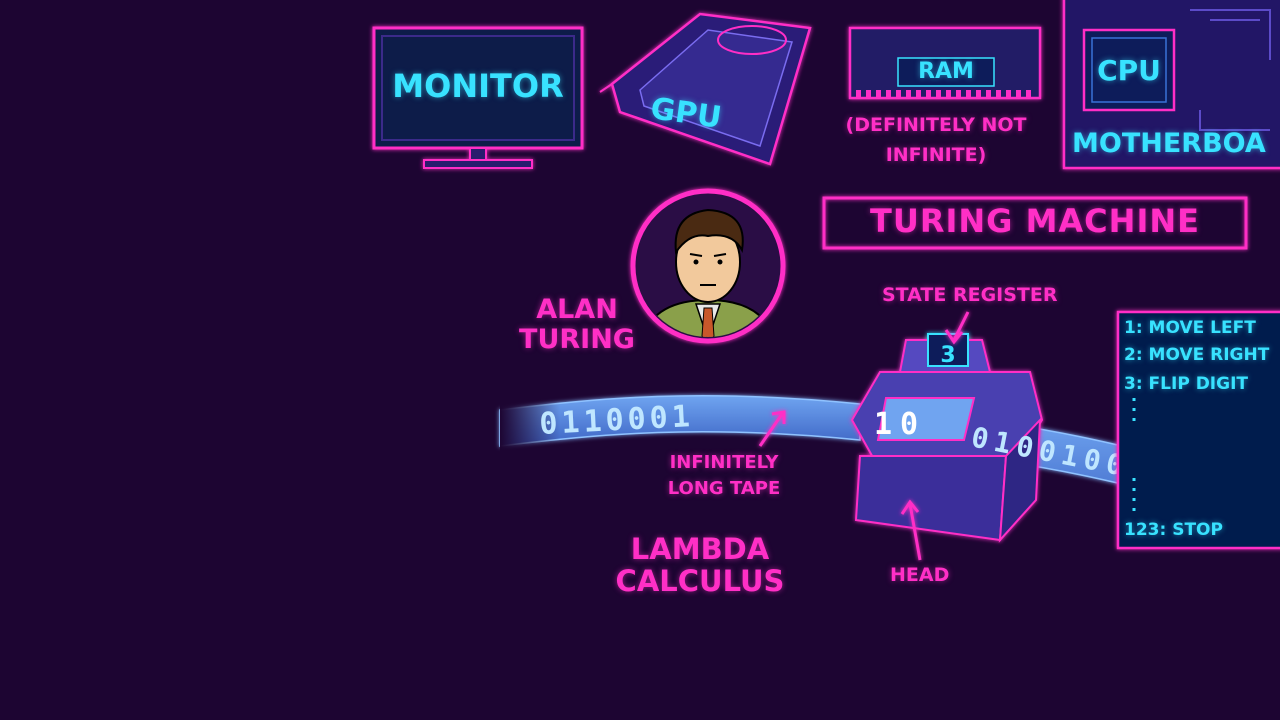  Describe the element at coordinates (617, 420) in the screenshot. I see `tape-digits-left: 0110001` at that location.